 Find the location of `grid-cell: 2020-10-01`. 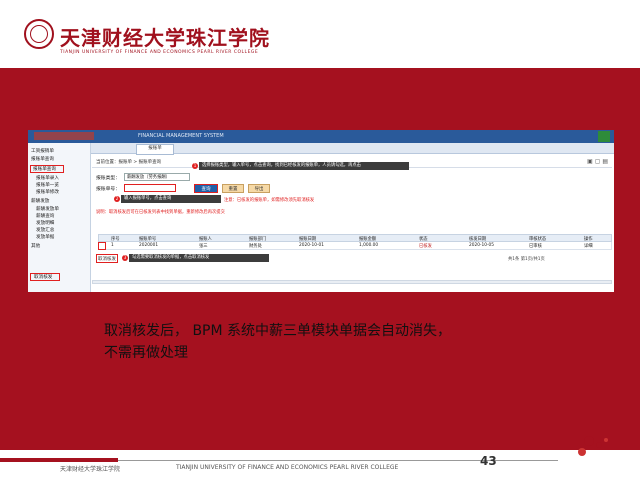

grid-cell: 2020-10-01 is located at coordinates (311, 245).